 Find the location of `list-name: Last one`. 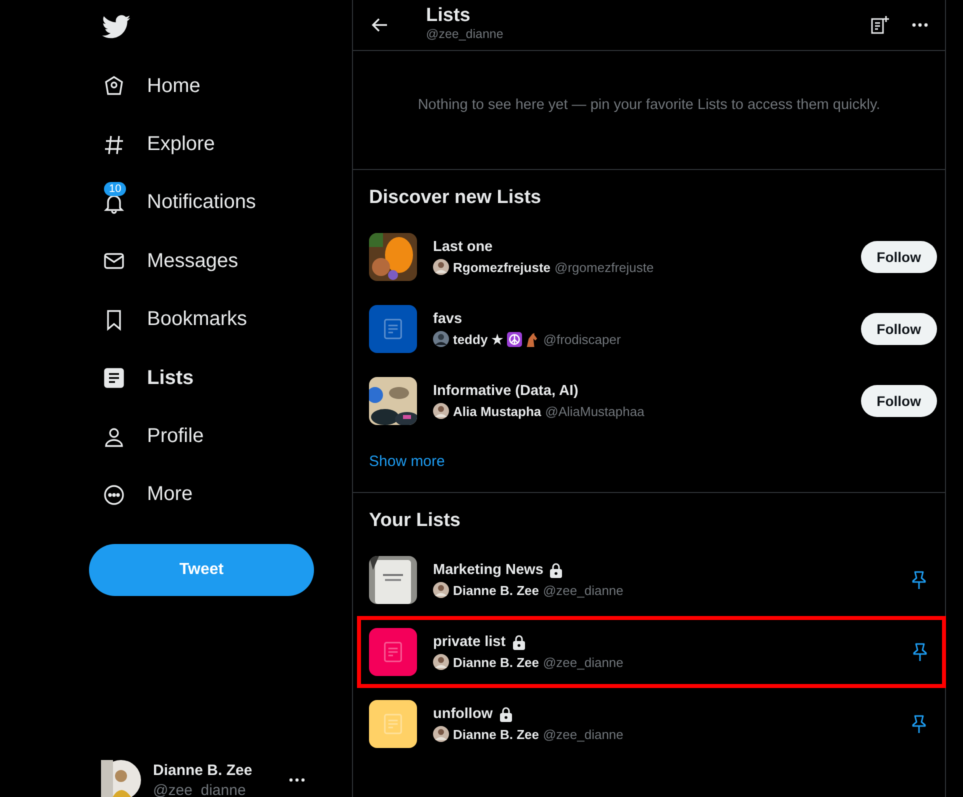

list-name: Last one is located at coordinates (463, 247).